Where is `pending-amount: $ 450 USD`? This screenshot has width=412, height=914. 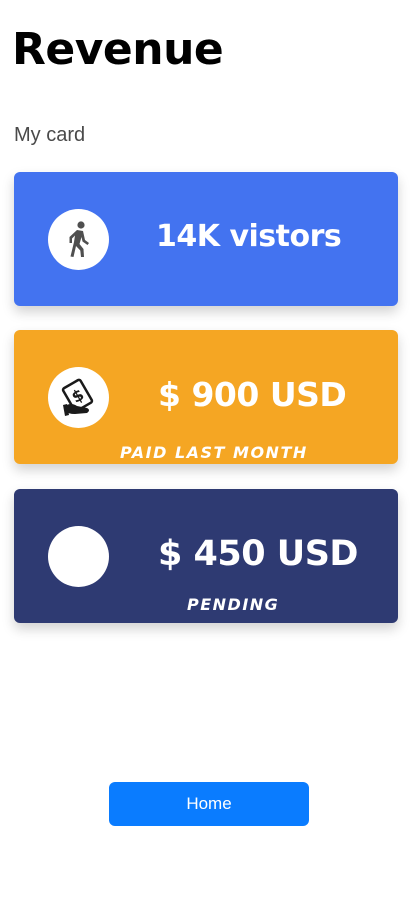 pending-amount: $ 450 USD is located at coordinates (258, 554).